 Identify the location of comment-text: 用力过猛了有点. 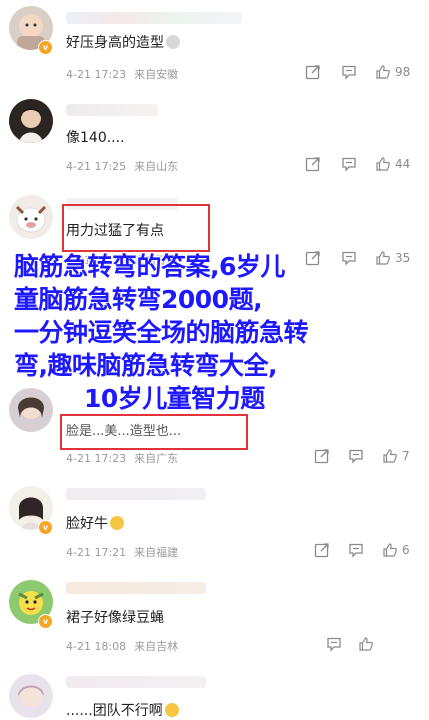
(115, 231).